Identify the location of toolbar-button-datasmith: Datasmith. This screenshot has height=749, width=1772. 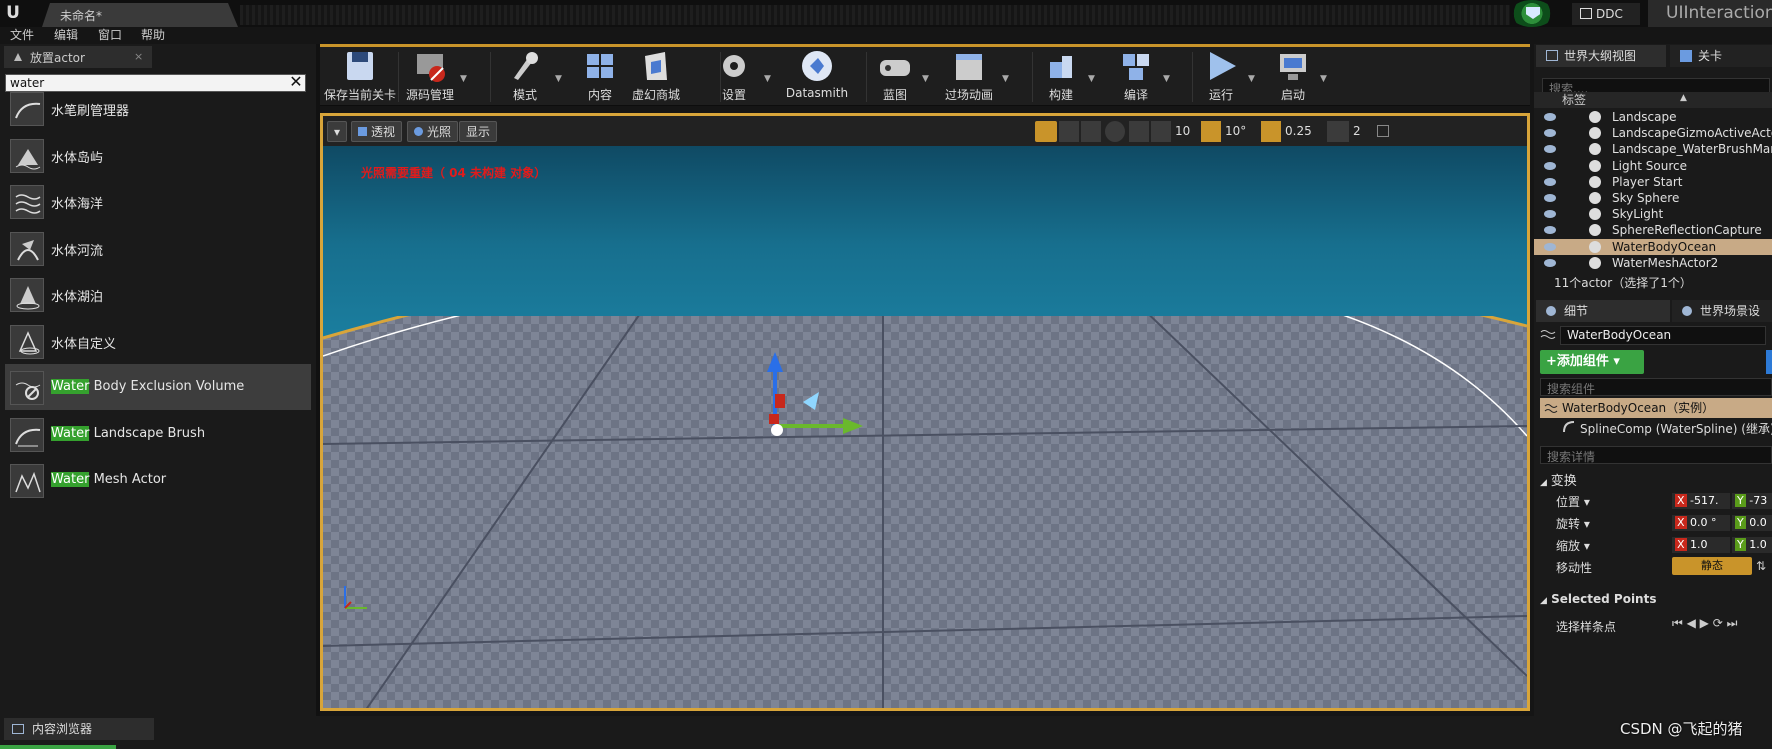
(817, 77).